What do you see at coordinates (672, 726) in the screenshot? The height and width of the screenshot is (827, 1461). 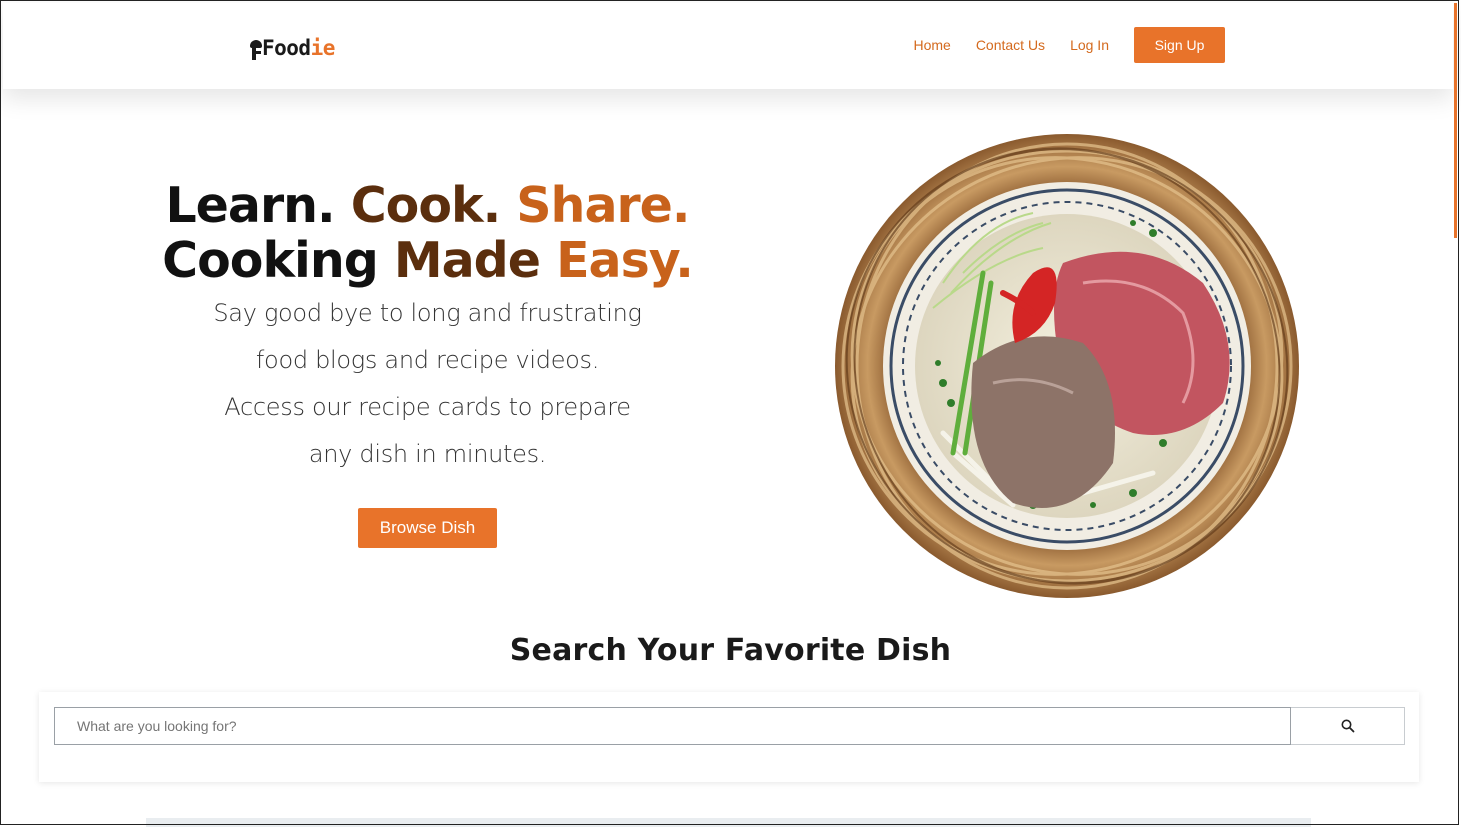 I see `search-input` at bounding box center [672, 726].